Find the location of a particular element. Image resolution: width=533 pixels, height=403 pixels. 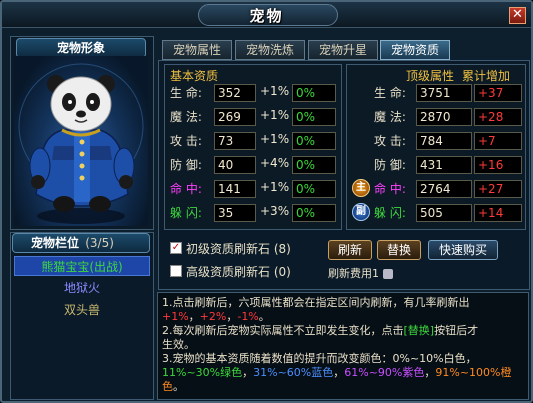

desc-replace-link: [替换] is located at coordinates (419, 330).